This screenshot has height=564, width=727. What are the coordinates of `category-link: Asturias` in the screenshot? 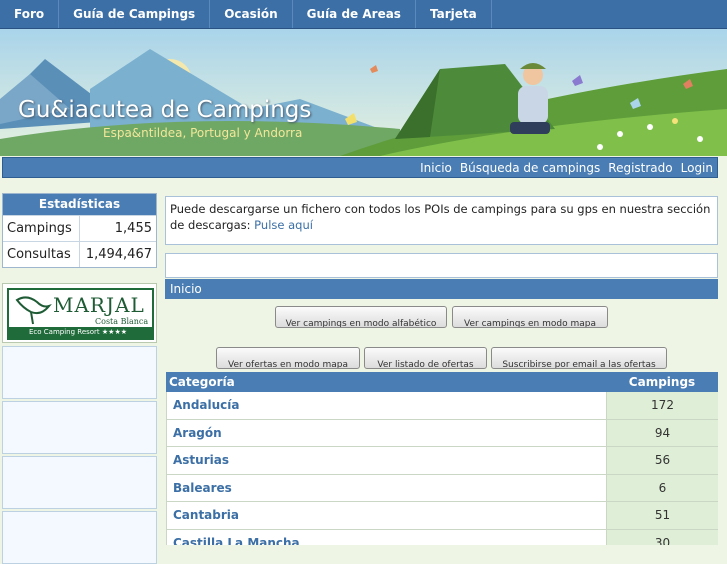 It's located at (386, 460).